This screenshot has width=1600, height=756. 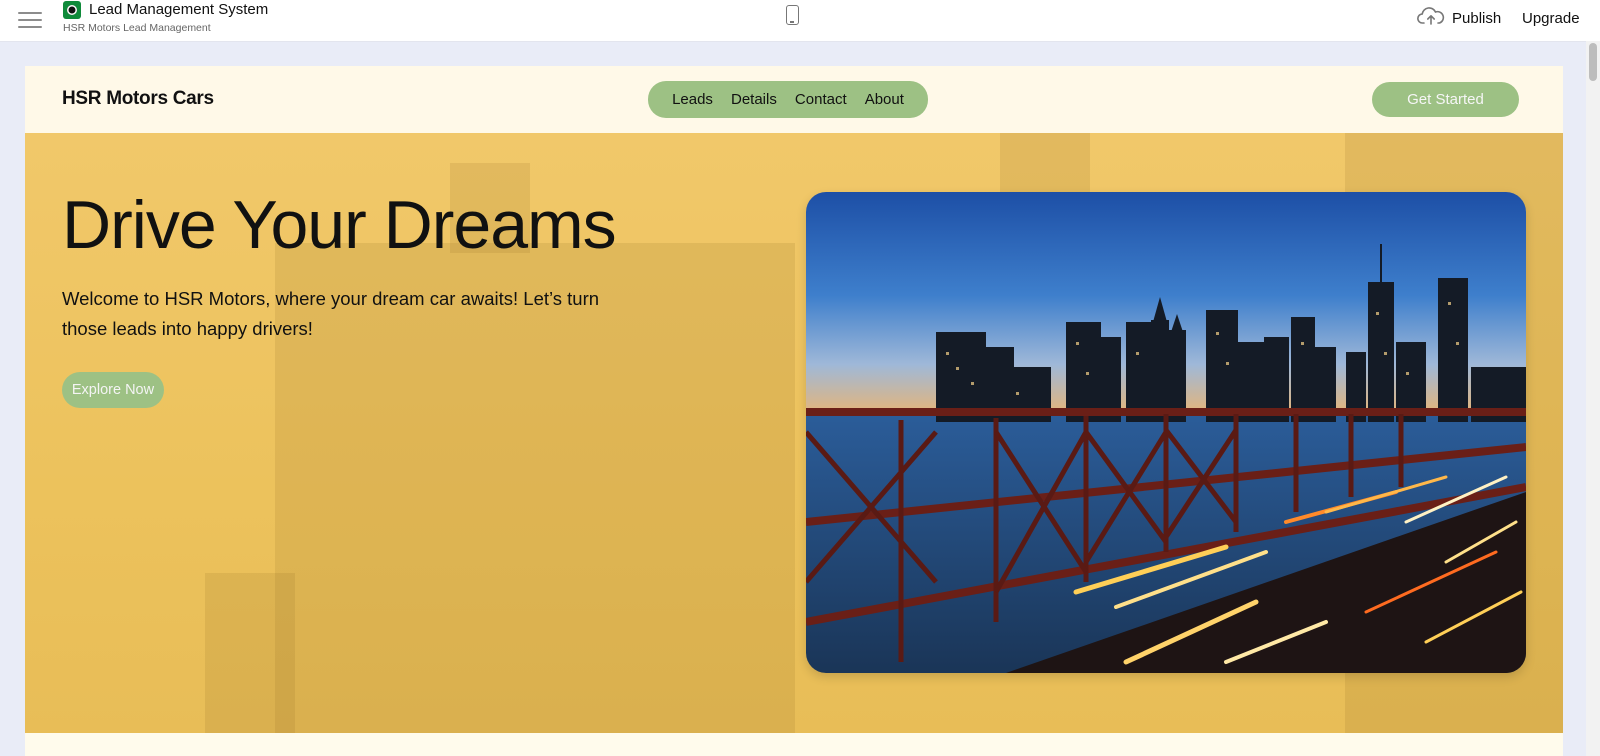 What do you see at coordinates (30, 19) in the screenshot?
I see `menu-icon` at bounding box center [30, 19].